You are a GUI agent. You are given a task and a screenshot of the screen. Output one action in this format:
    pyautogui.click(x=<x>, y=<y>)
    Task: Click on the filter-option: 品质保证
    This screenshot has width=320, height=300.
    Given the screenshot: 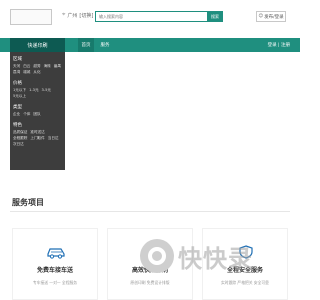 What is the action you would take?
    pyautogui.click(x=20, y=132)
    